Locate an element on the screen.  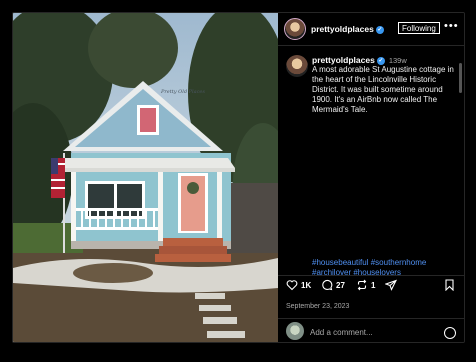
viewer-avatar is located at coordinates (295, 331).